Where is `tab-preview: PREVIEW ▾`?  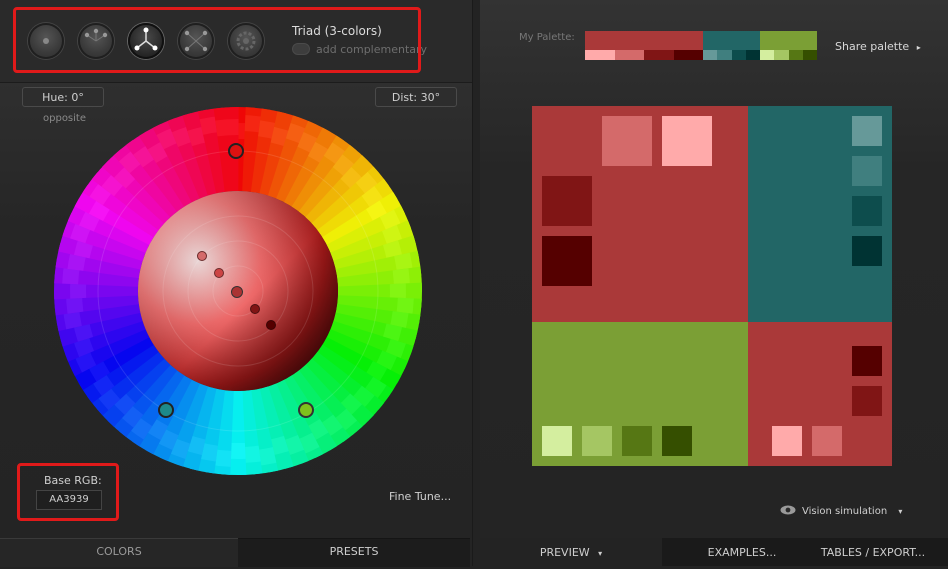
tab-preview: PREVIEW ▾ is located at coordinates (571, 552).